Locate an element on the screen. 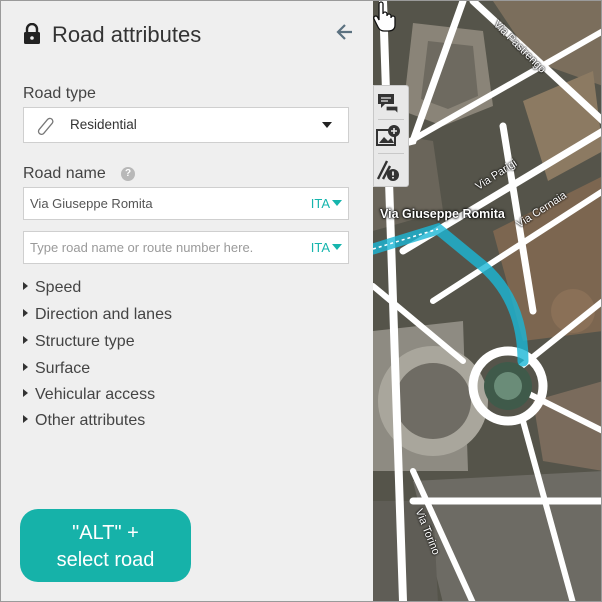 The width and height of the screenshot is (602, 602). alt-button-line2: select road is located at coordinates (105, 560).